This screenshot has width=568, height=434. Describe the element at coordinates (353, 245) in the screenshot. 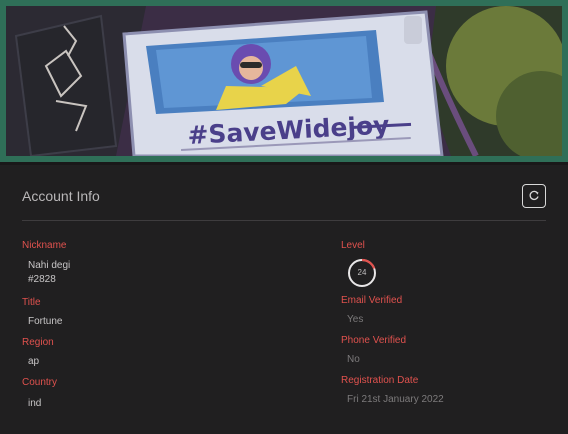

I see `level-label: Level` at that location.